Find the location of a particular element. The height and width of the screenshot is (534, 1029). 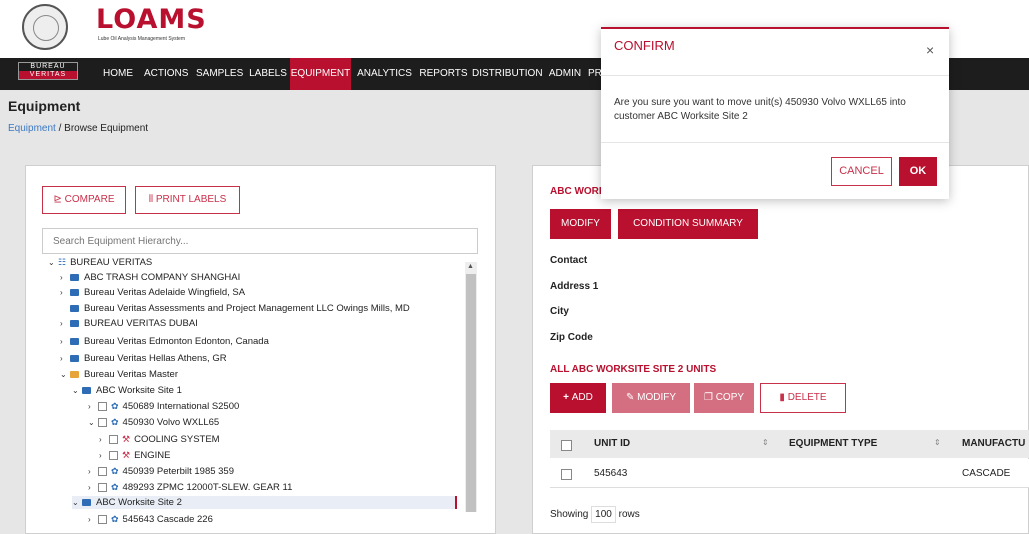

nav-home: HOME is located at coordinates (118, 74).